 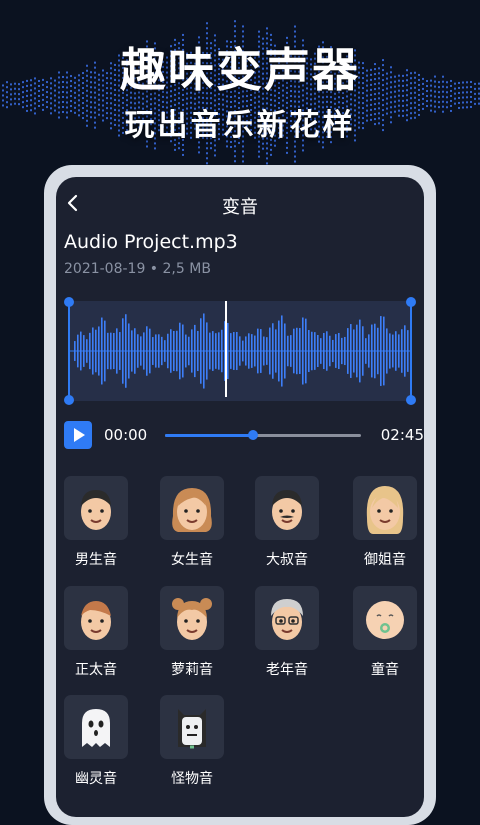 What do you see at coordinates (96, 560) in the screenshot?
I see `effect-label: 男生音` at bounding box center [96, 560].